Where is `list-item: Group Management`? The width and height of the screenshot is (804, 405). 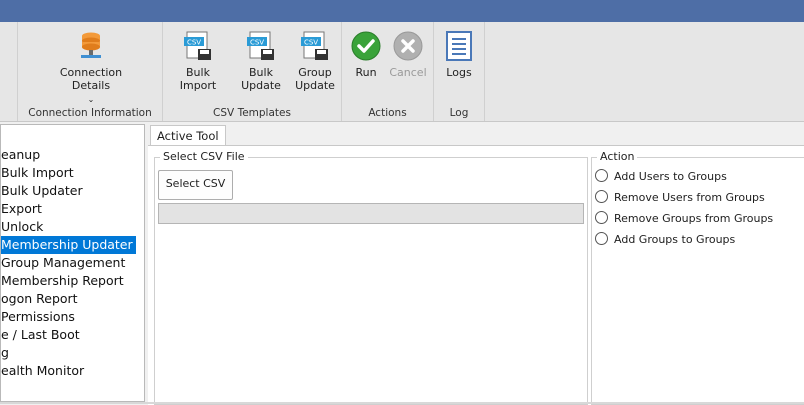 list-item: Group Management is located at coordinates (63, 263).